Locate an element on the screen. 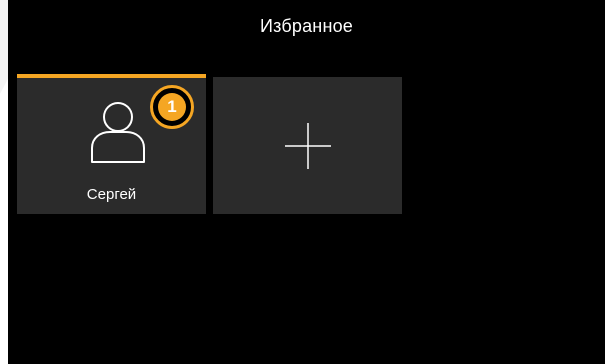 The height and width of the screenshot is (364, 605). add-favorite-tile is located at coordinates (307, 145).